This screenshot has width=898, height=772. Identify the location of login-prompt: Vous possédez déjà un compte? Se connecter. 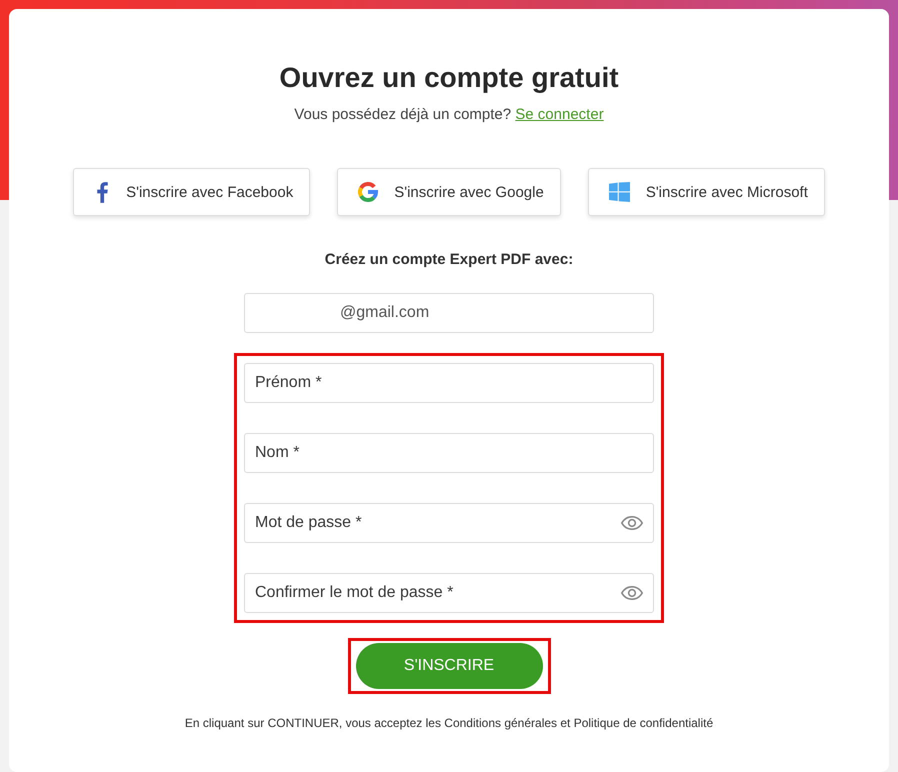
(449, 115).